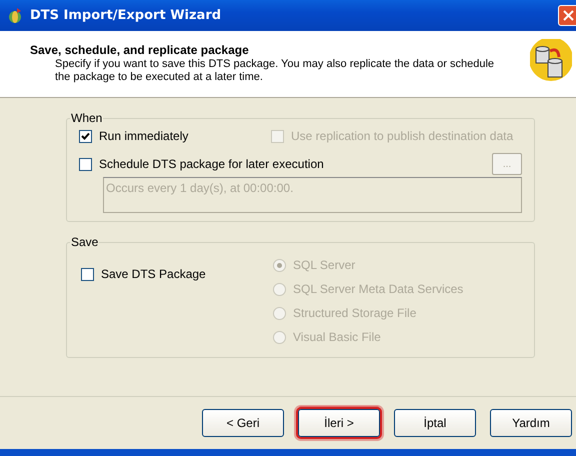 Image resolution: width=576 pixels, height=456 pixels. Describe the element at coordinates (275, 71) in the screenshot. I see `page-description: Specify if you want to save this DTS package. You may also replicate the data or schedule the package to be executed at a later time.` at that location.